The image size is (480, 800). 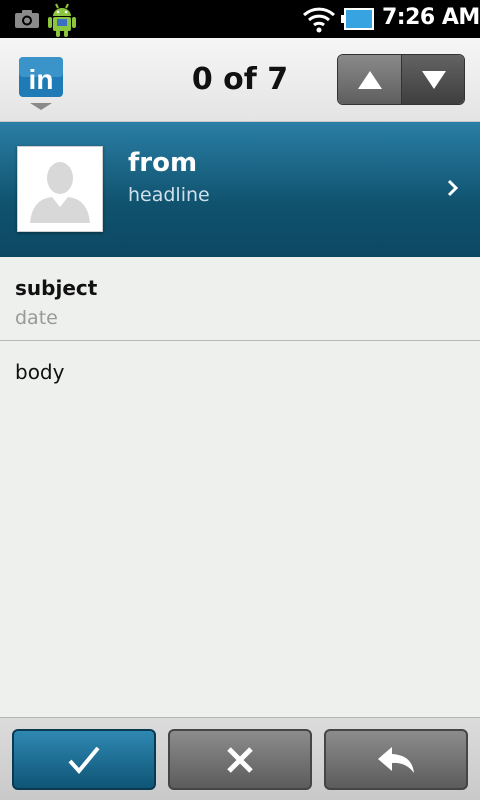 I want to click on accept-button, so click(x=84, y=759).